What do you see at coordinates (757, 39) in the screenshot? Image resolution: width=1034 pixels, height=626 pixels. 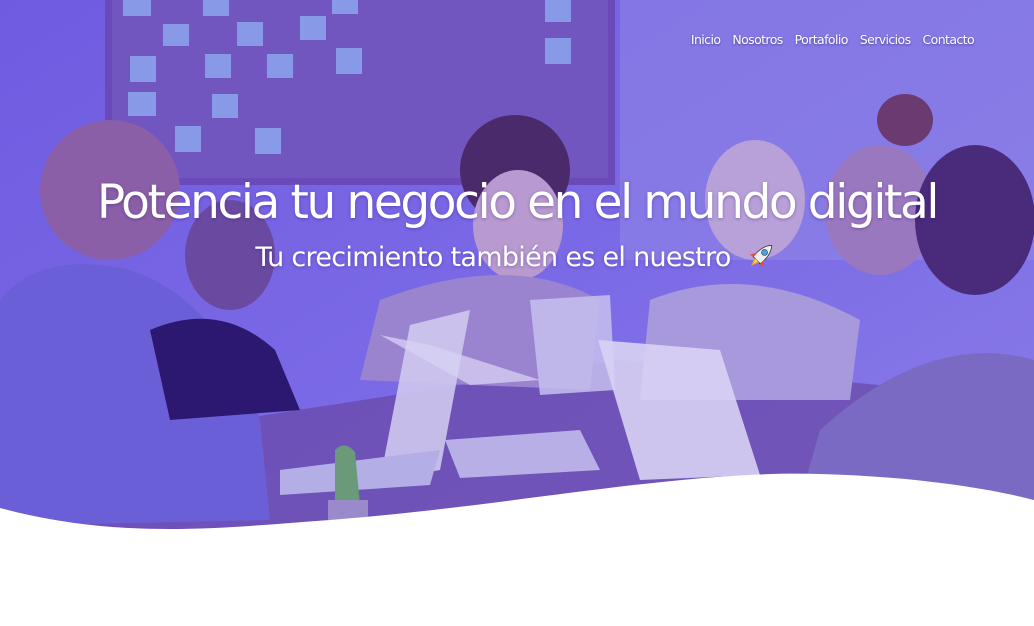 I see `nav-nosotros: Nosotros` at bounding box center [757, 39].